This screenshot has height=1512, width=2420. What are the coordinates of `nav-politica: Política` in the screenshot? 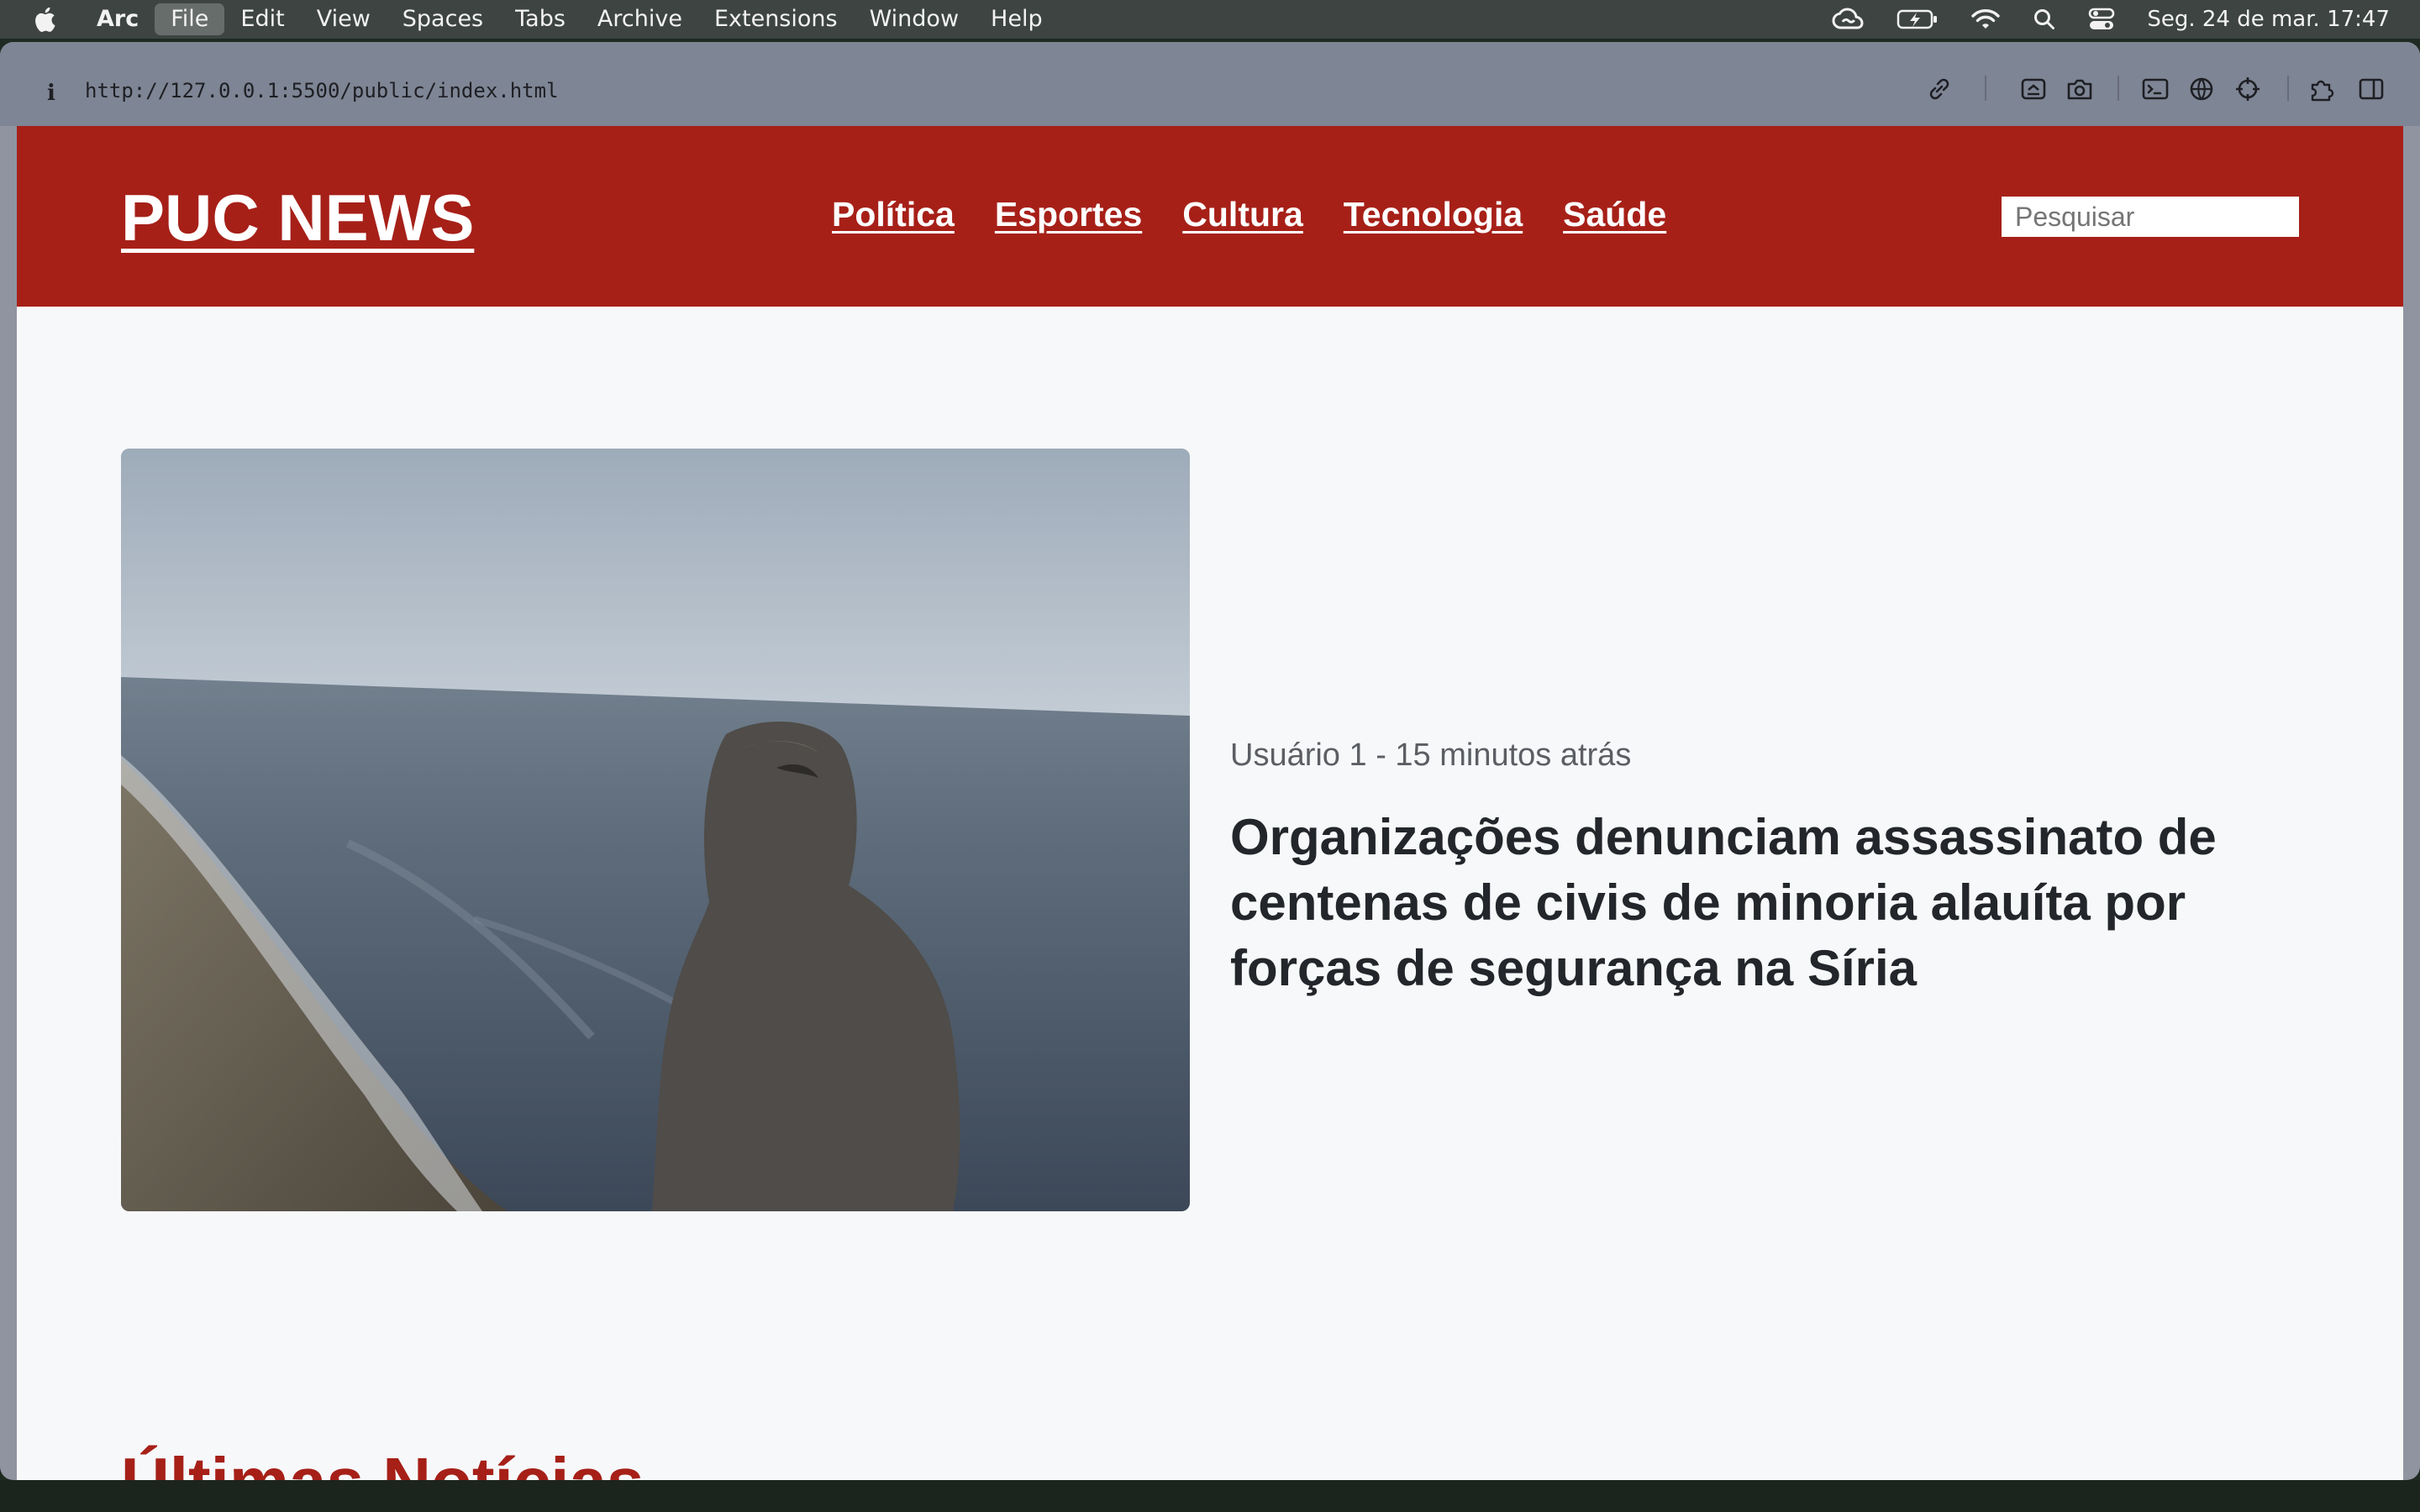 It's located at (894, 214).